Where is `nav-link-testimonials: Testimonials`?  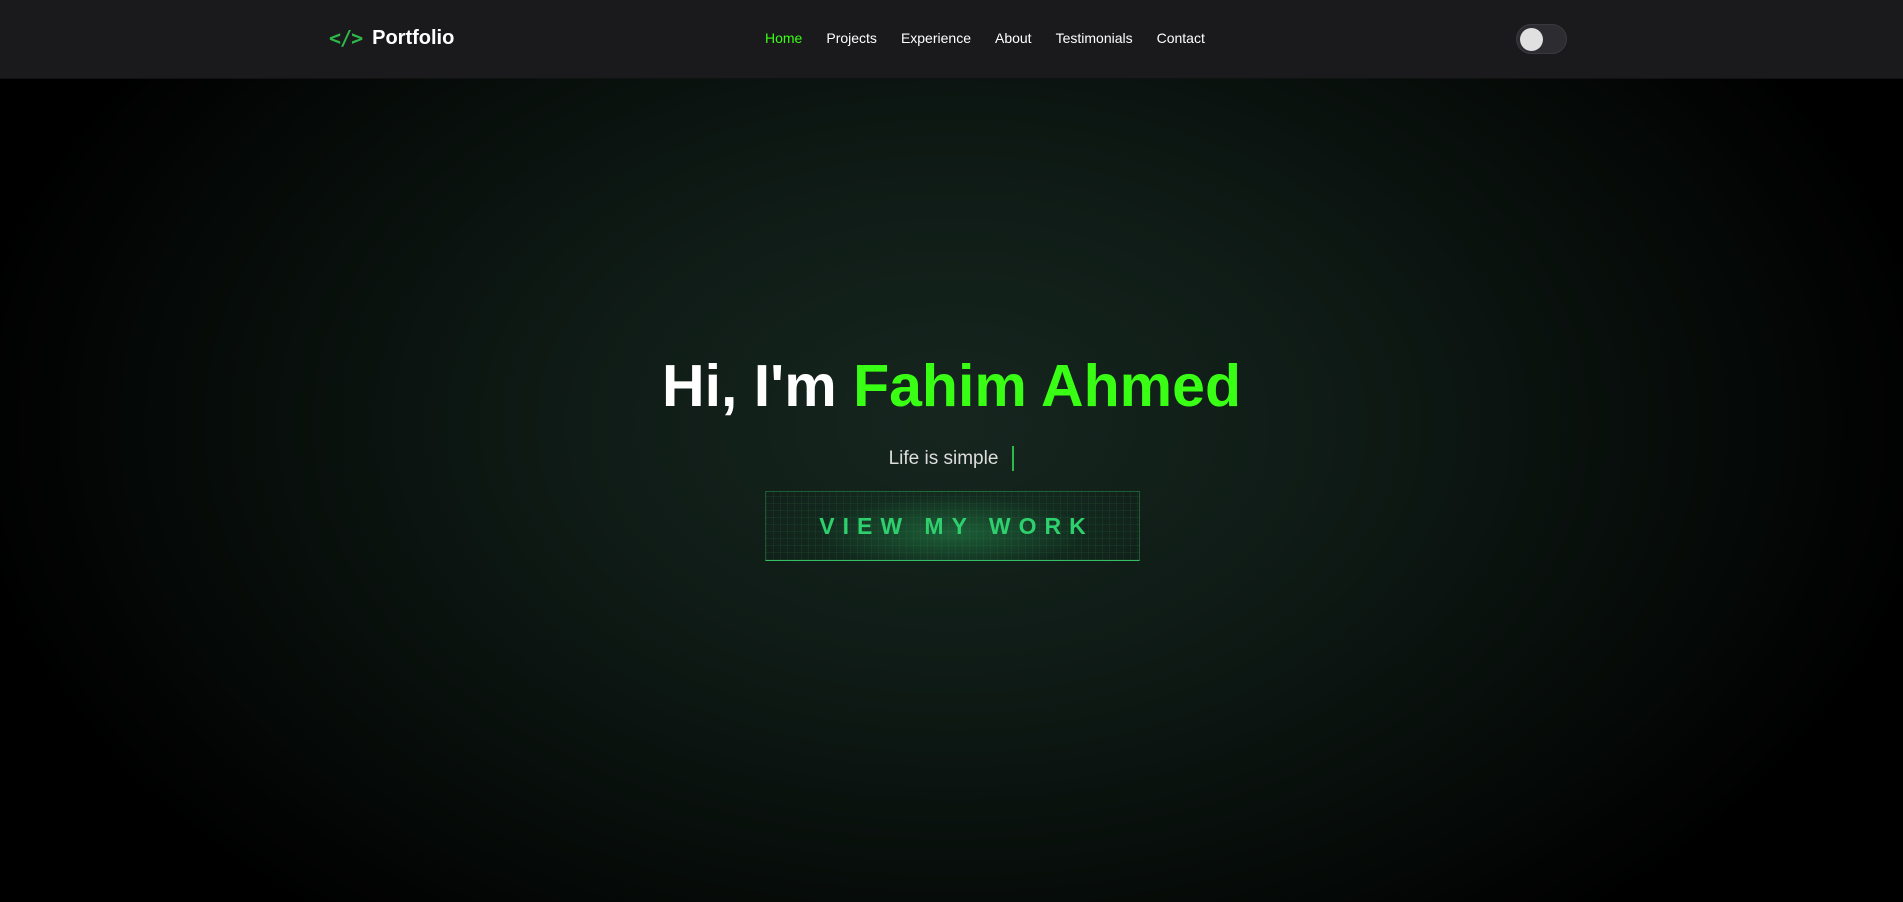 nav-link-testimonials: Testimonials is located at coordinates (1094, 38).